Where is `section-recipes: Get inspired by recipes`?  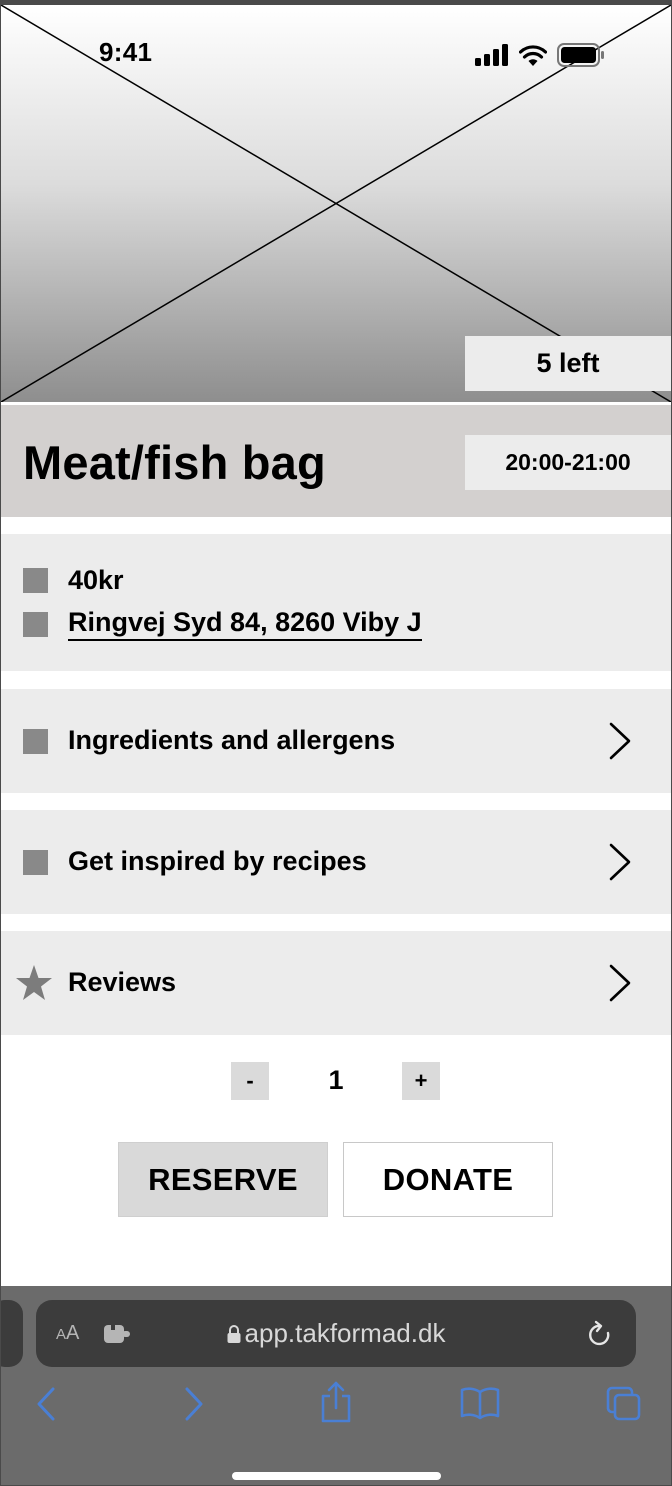 section-recipes: Get inspired by recipes is located at coordinates (336, 862).